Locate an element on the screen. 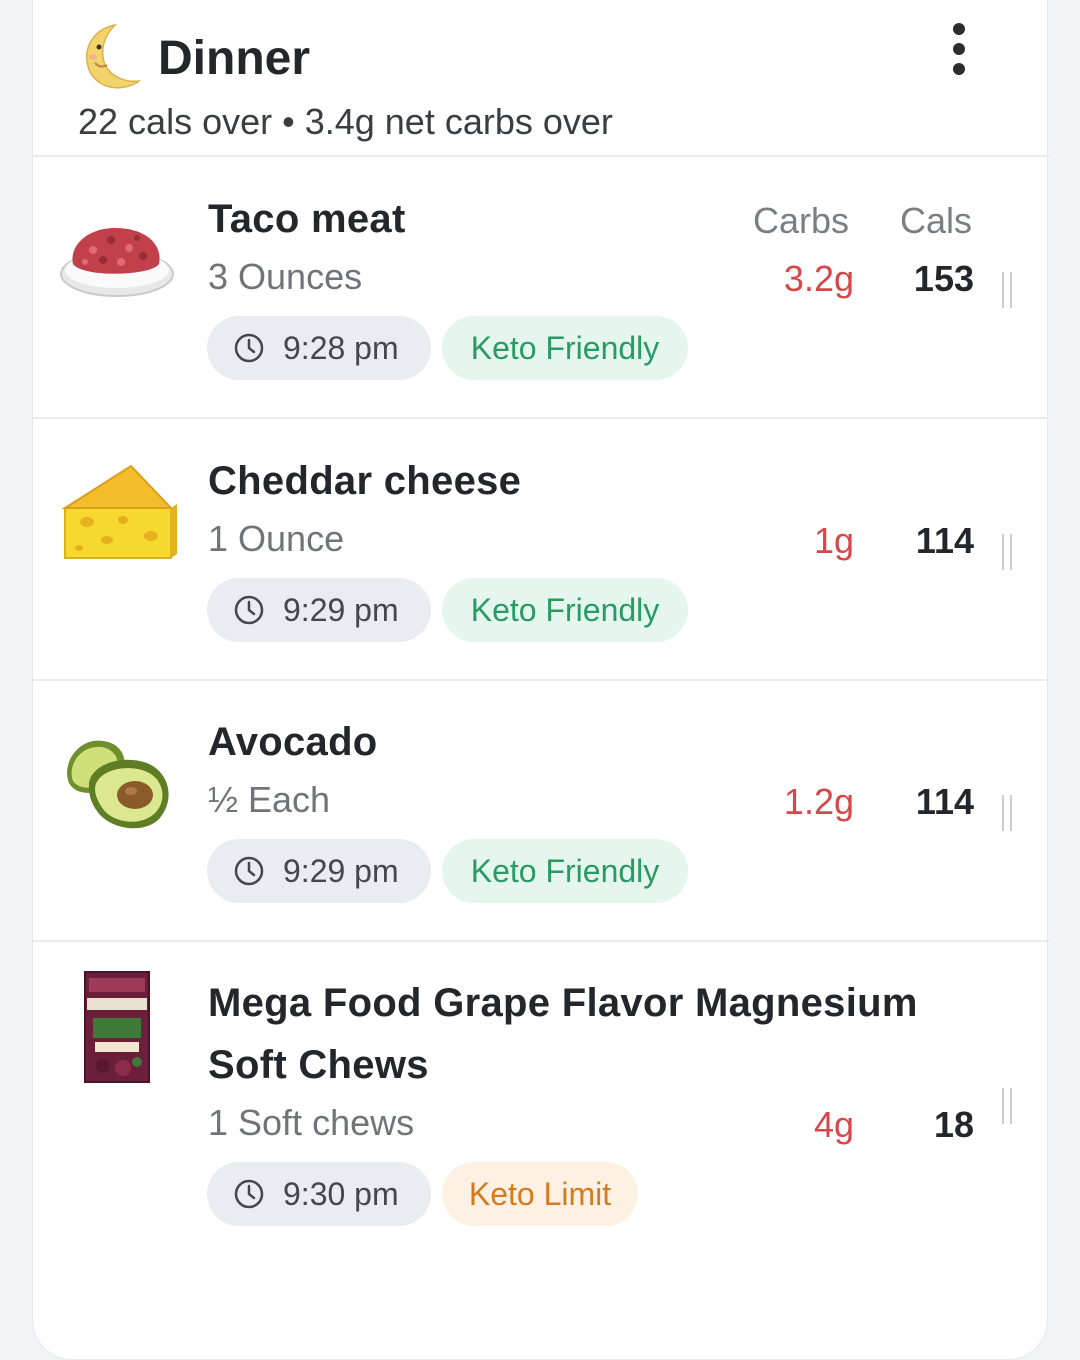 The image size is (1080, 1360). cals-value: 153 is located at coordinates (943, 278).